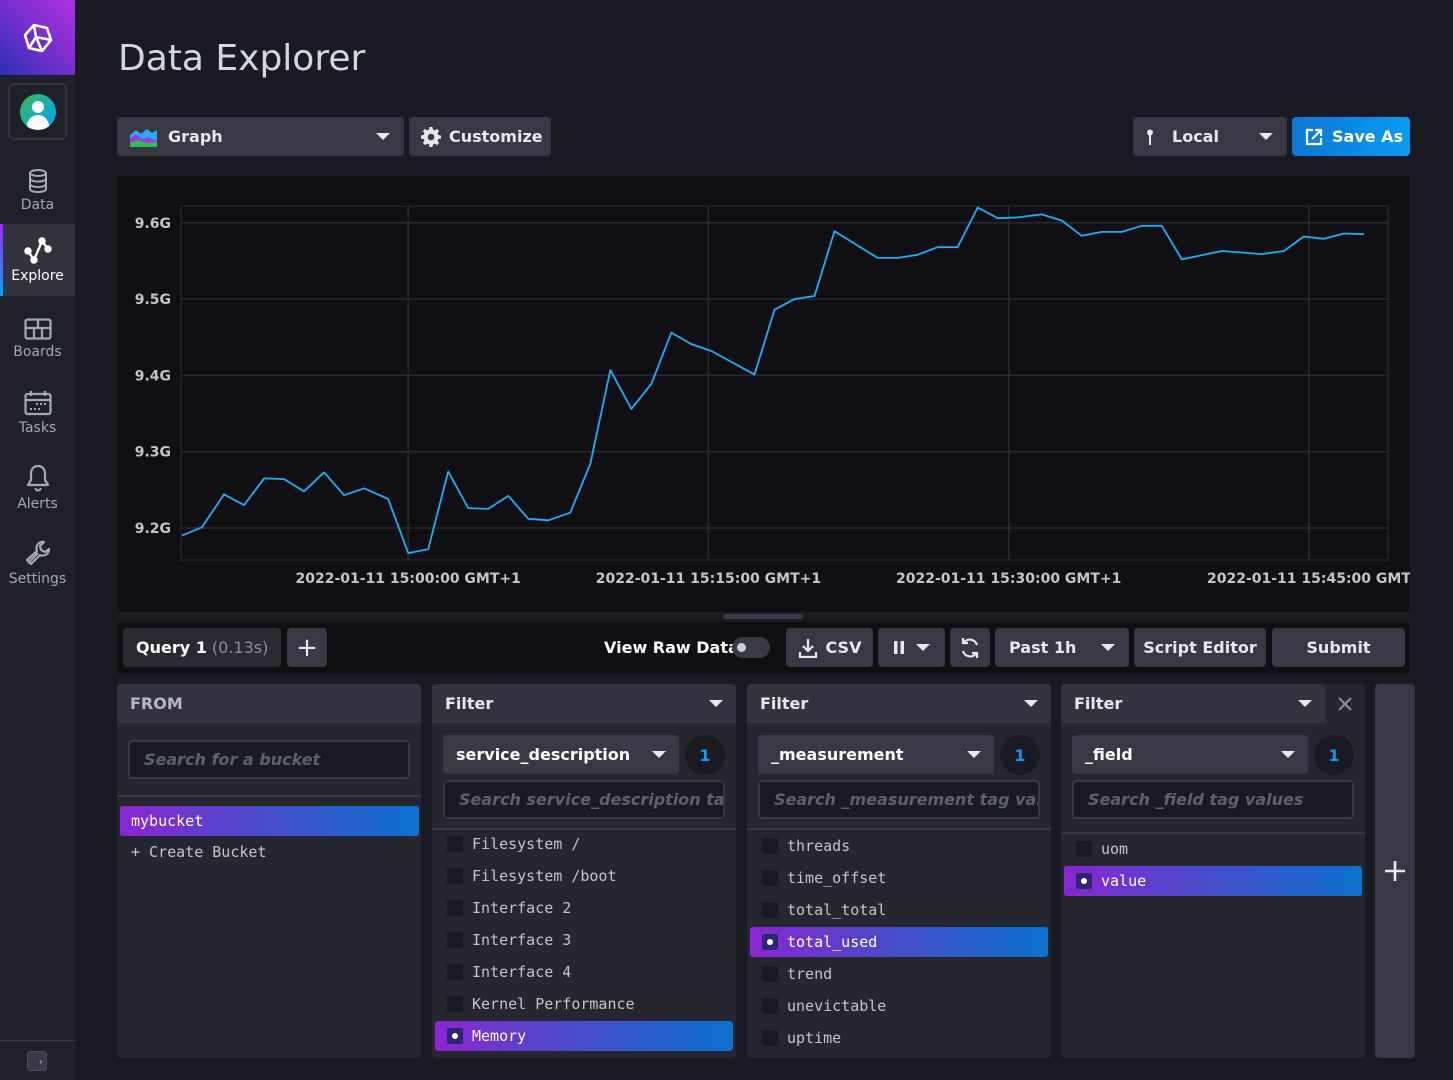 The height and width of the screenshot is (1080, 1453). What do you see at coordinates (37, 413) in the screenshot?
I see `sidebar-item-tasks: Tasks` at bounding box center [37, 413].